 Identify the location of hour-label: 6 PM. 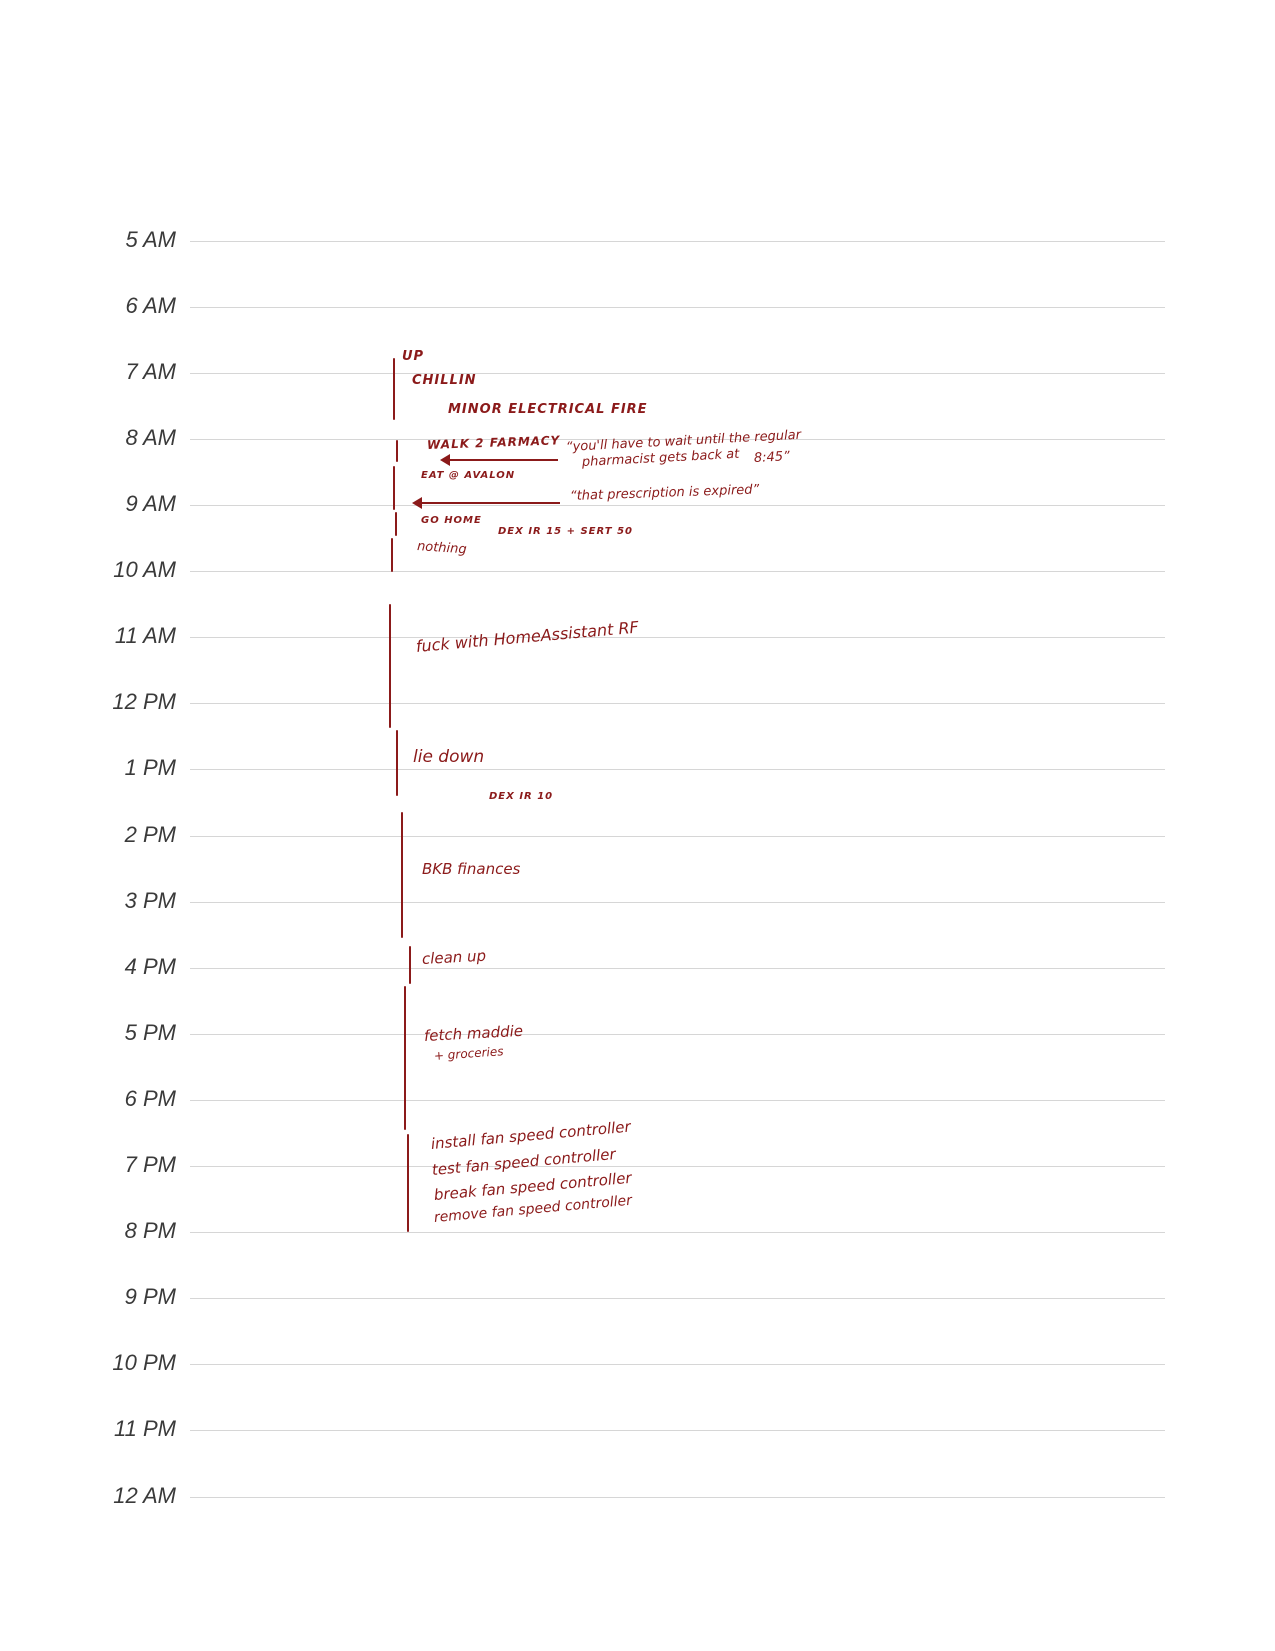
(150, 1098).